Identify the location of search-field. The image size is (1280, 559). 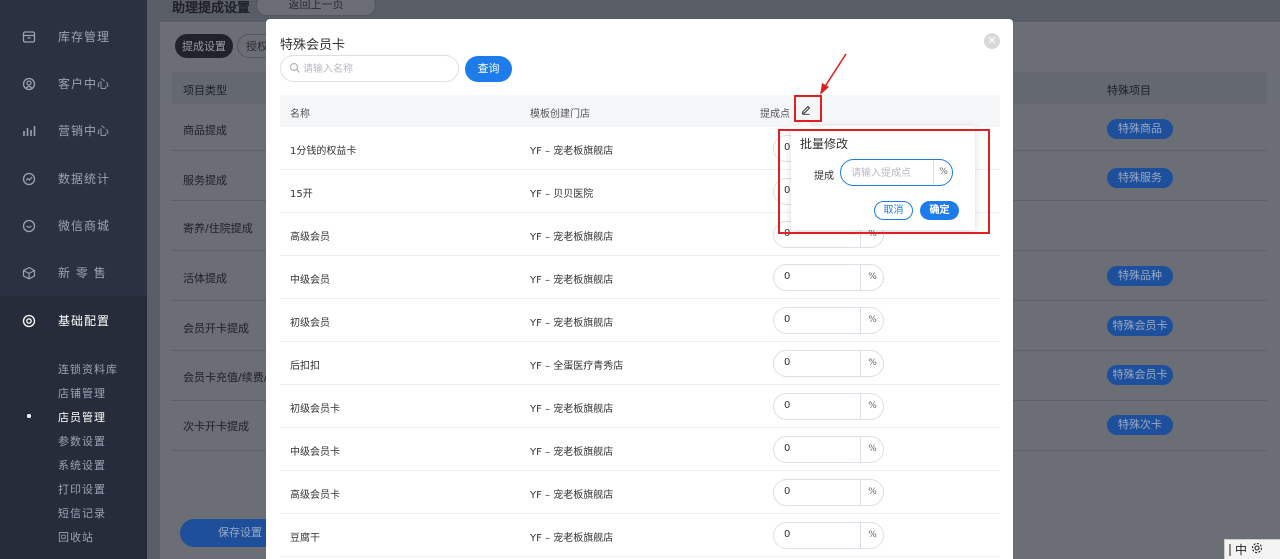
(369, 68).